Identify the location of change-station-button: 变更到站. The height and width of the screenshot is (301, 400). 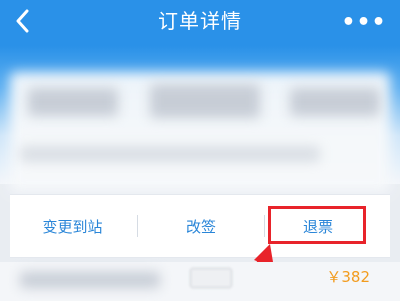
(72, 226).